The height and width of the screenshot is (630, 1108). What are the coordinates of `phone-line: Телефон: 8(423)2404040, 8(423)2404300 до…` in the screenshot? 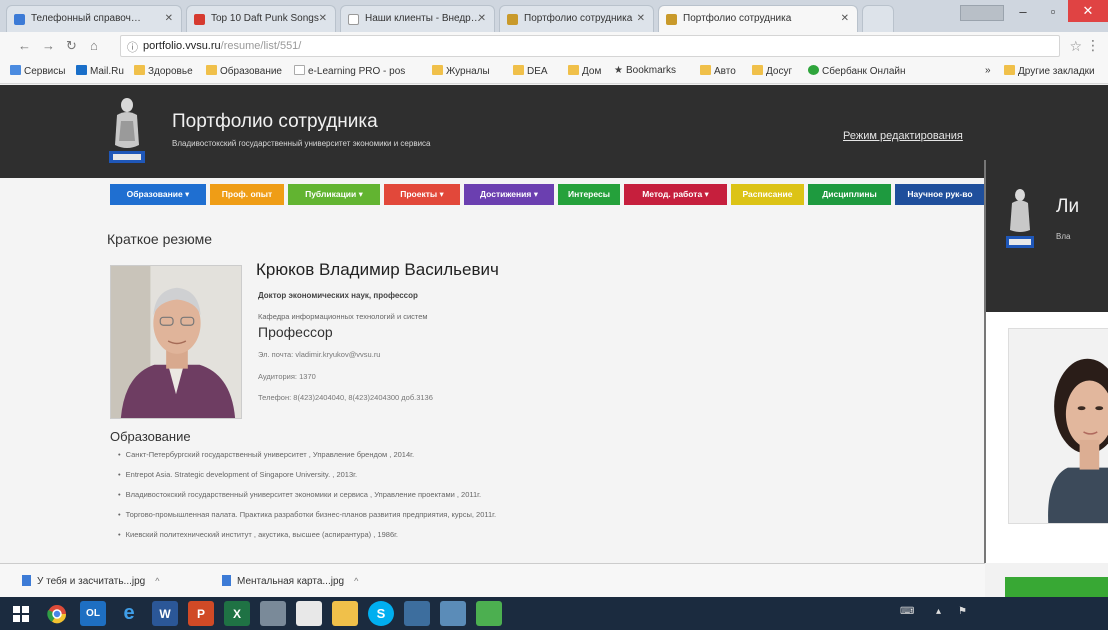 It's located at (345, 397).